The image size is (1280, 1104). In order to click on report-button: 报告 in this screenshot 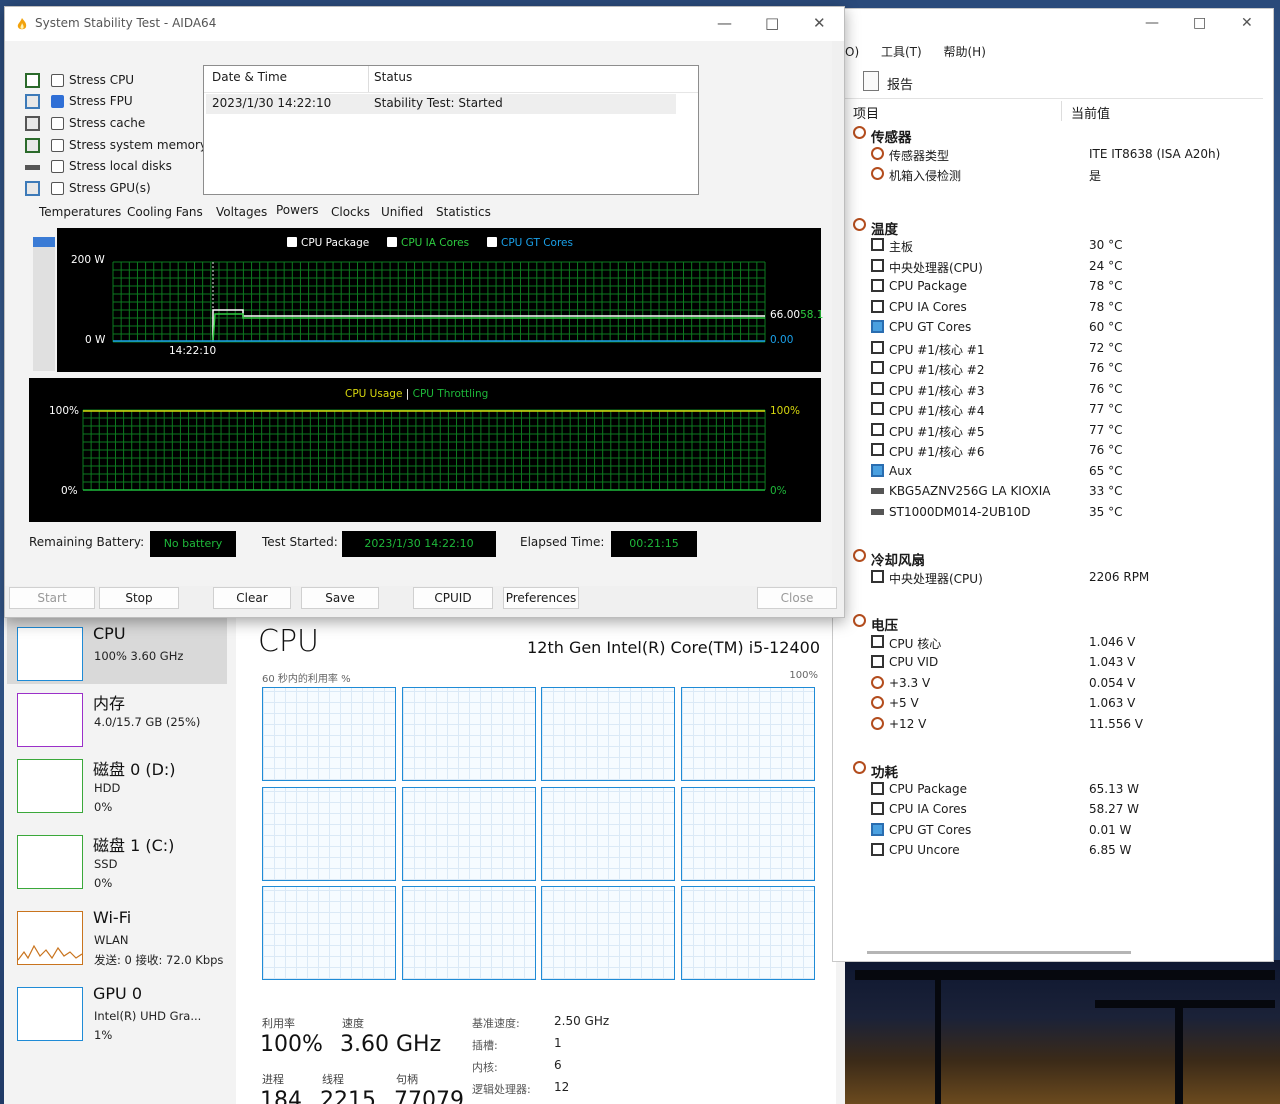, I will do `click(900, 83)`.